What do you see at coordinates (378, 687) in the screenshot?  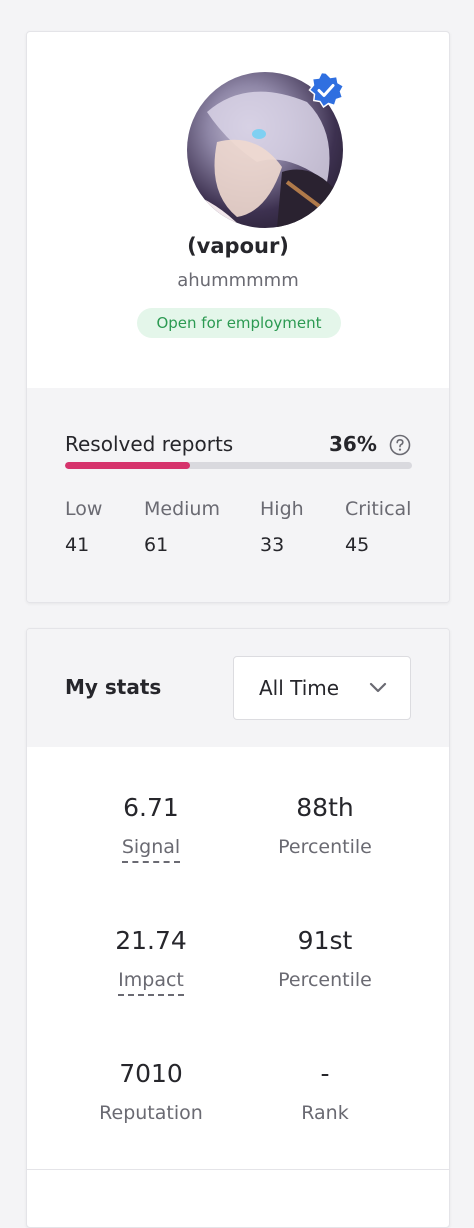 I see `chevron-down-icon` at bounding box center [378, 687].